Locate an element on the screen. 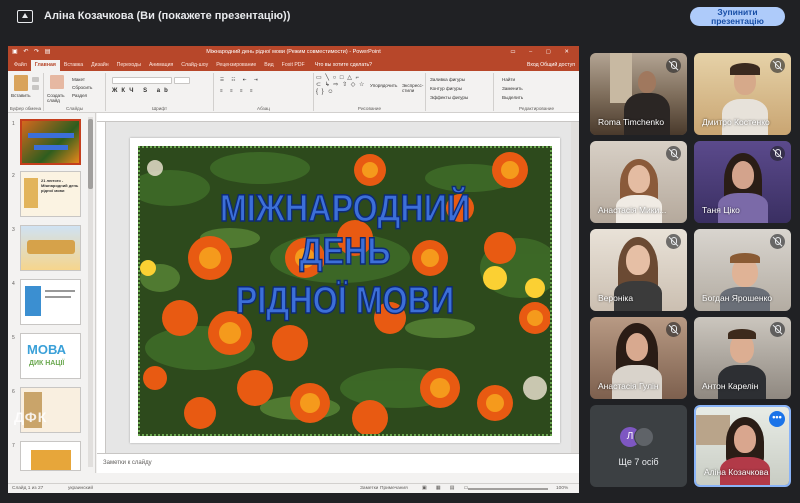 The image size is (800, 503). tab-design: Дизайн is located at coordinates (99, 65).